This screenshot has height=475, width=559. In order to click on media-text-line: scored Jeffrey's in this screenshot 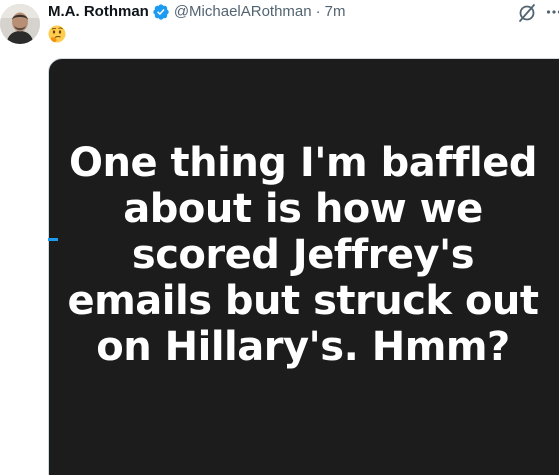, I will do `click(303, 255)`.